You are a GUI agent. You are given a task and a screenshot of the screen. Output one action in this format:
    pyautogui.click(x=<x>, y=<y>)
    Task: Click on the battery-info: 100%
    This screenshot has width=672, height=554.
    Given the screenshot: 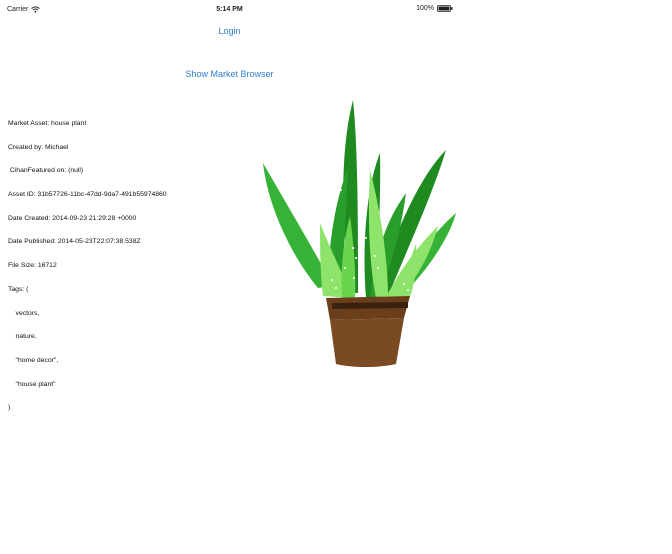 What is the action you would take?
    pyautogui.click(x=434, y=8)
    